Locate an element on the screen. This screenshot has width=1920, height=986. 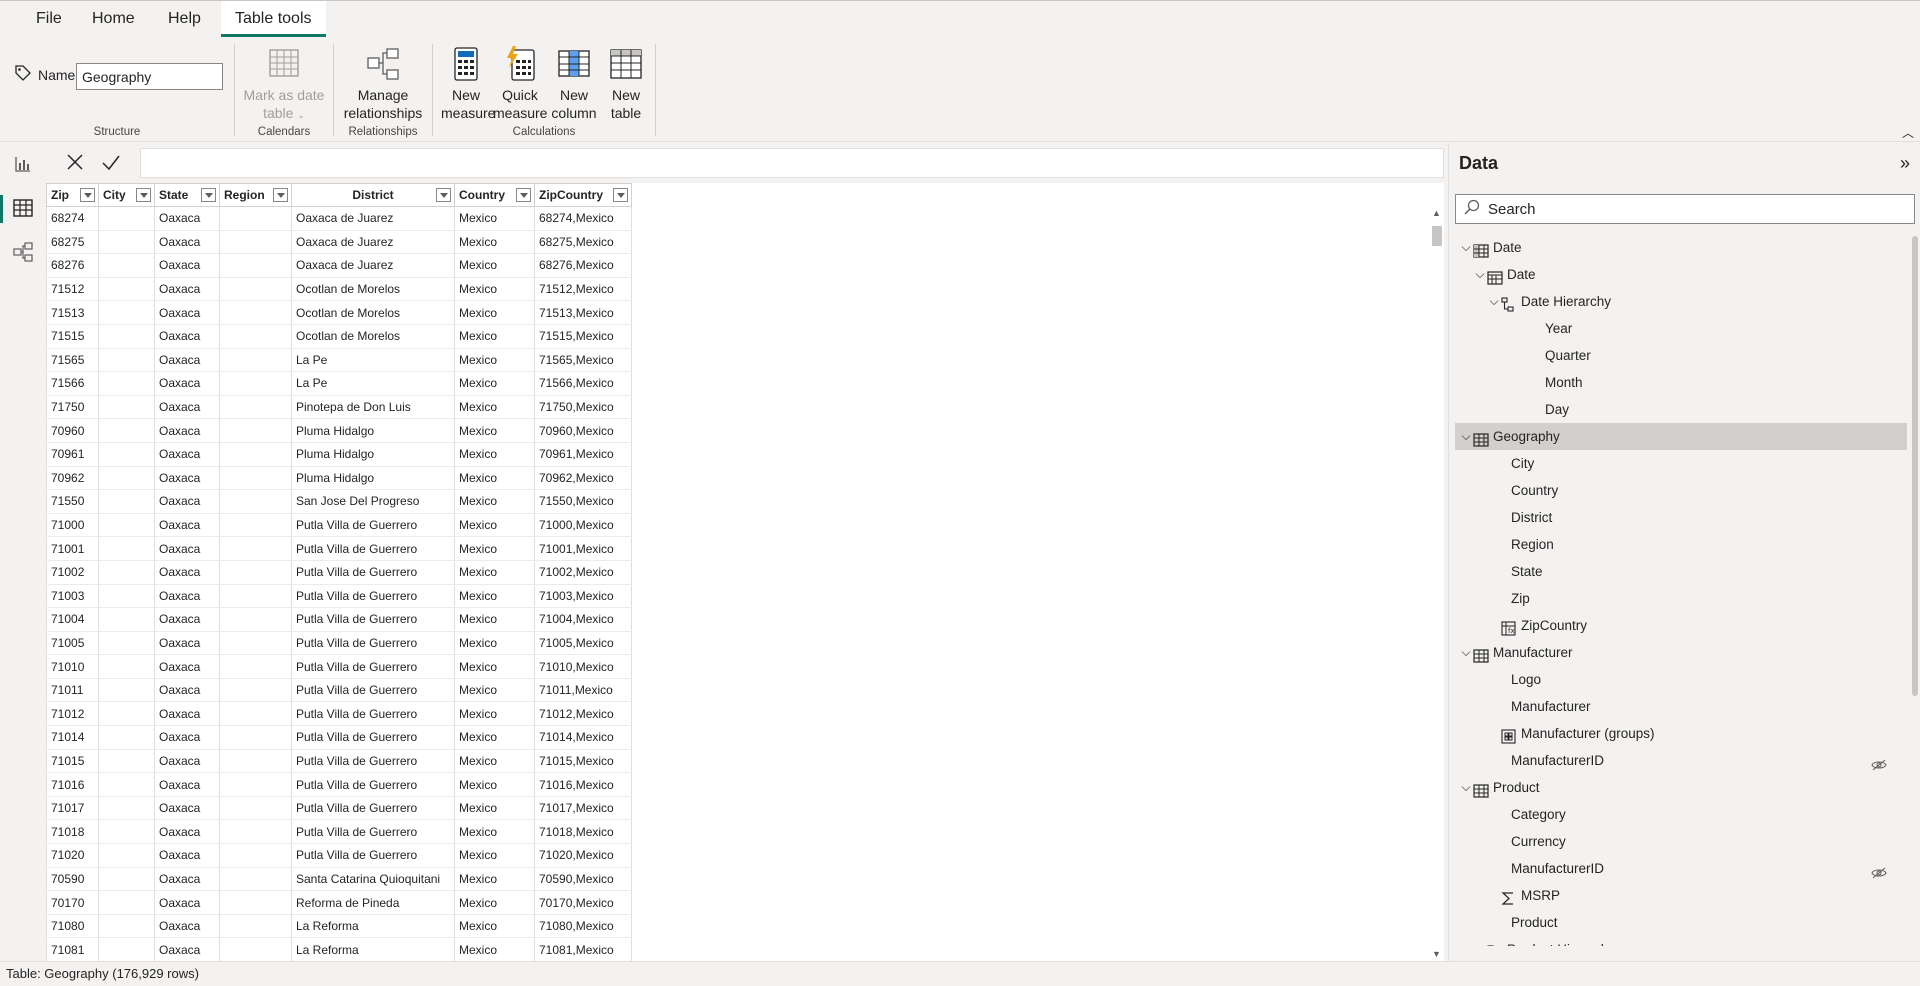
cell-zipcountry: 68274,Mexico is located at coordinates (583, 218).